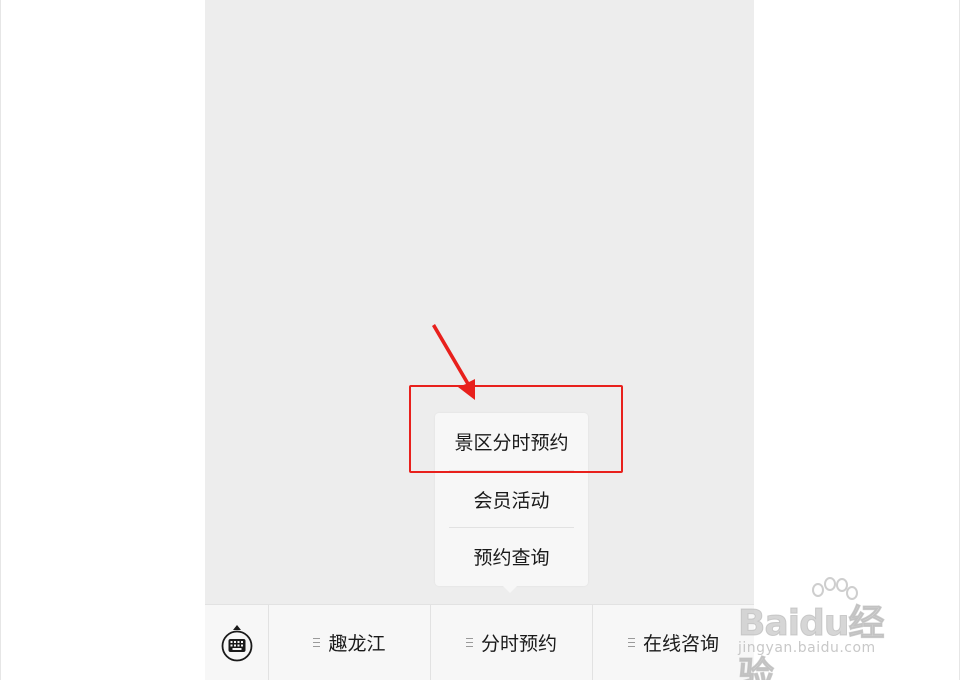 The height and width of the screenshot is (680, 960). I want to click on submenu-item-member-activity: 会员活动, so click(511, 499).